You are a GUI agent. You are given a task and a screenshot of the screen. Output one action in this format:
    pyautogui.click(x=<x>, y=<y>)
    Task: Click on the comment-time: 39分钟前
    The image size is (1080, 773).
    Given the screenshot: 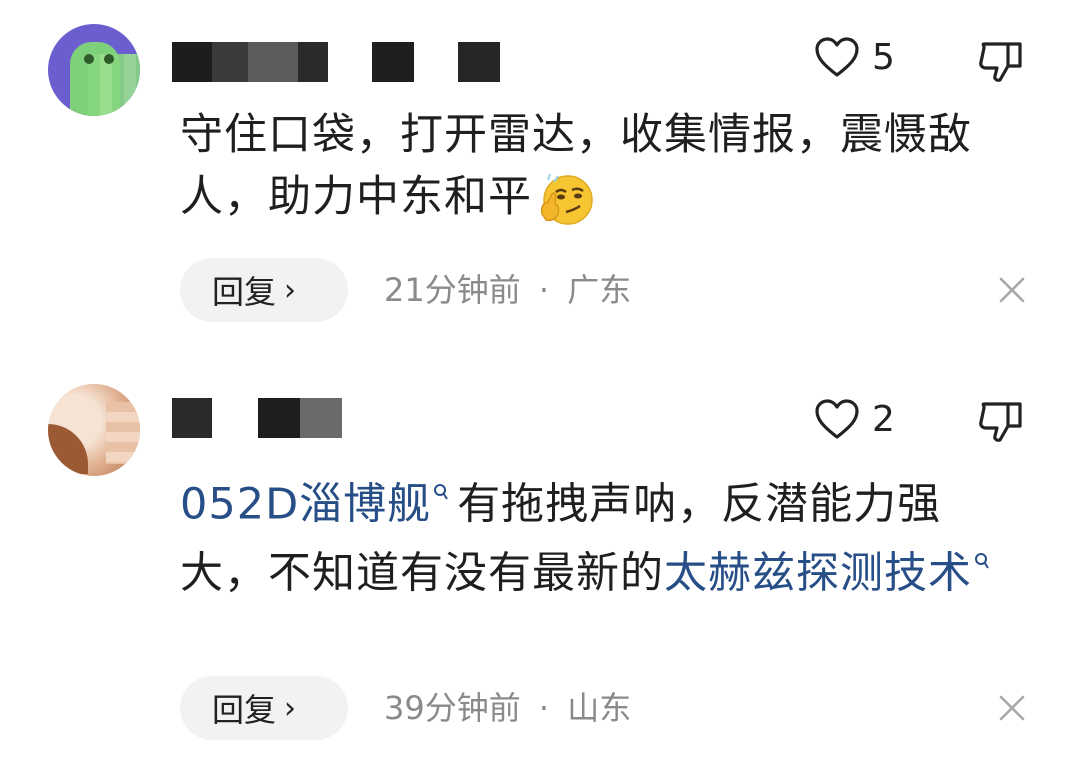 What is the action you would take?
    pyautogui.click(x=452, y=708)
    